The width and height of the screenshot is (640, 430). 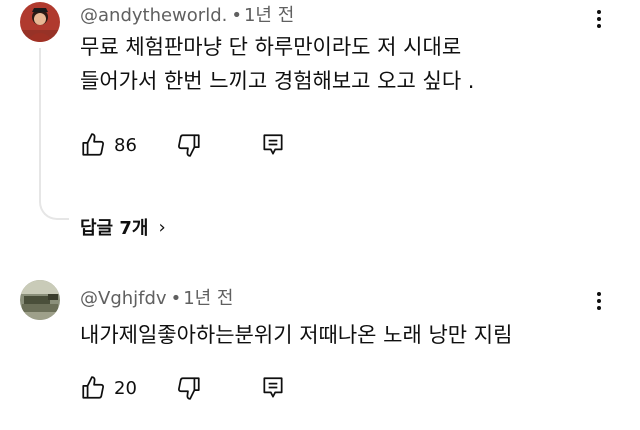 What do you see at coordinates (114, 228) in the screenshot?
I see `replies-label: 답글 7개` at bounding box center [114, 228].